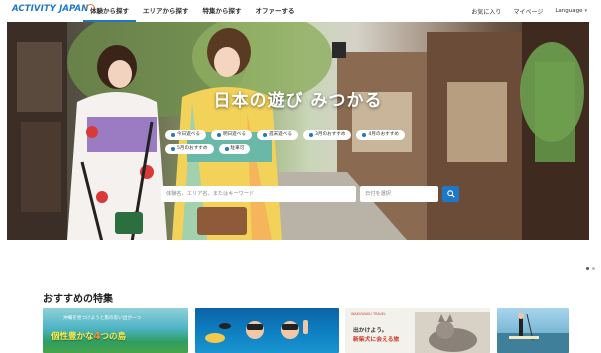  Describe the element at coordinates (109, 11) in the screenshot. I see `nav-search-by-experience: 体験から探す` at that location.